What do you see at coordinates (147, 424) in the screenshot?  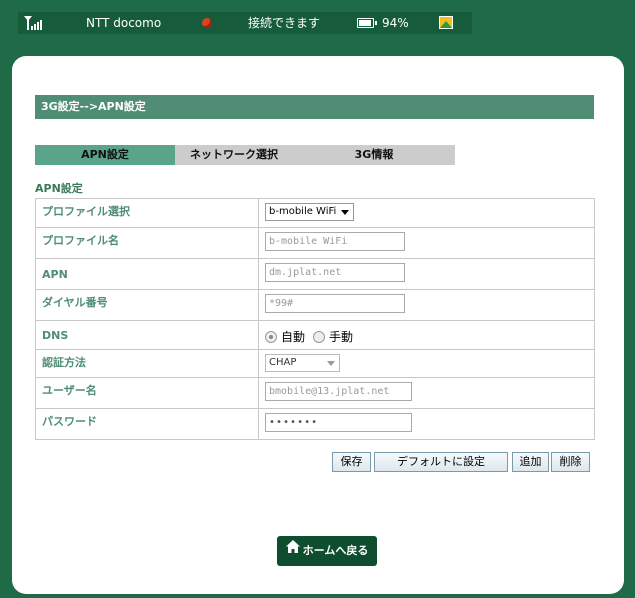 I see `password-label: パスワード` at bounding box center [147, 424].